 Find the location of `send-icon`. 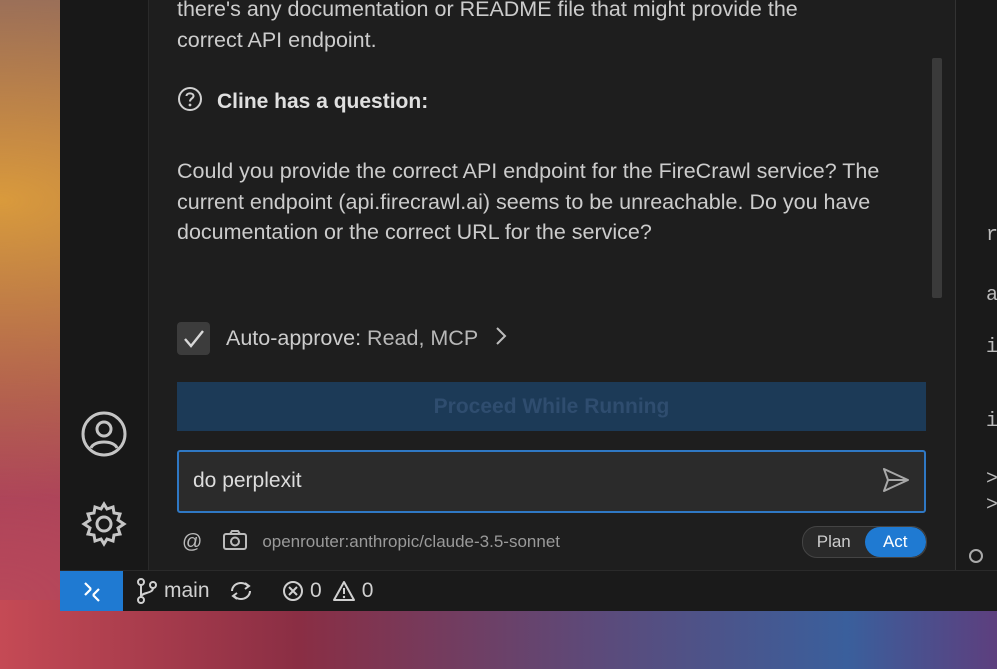

send-icon is located at coordinates (896, 482).